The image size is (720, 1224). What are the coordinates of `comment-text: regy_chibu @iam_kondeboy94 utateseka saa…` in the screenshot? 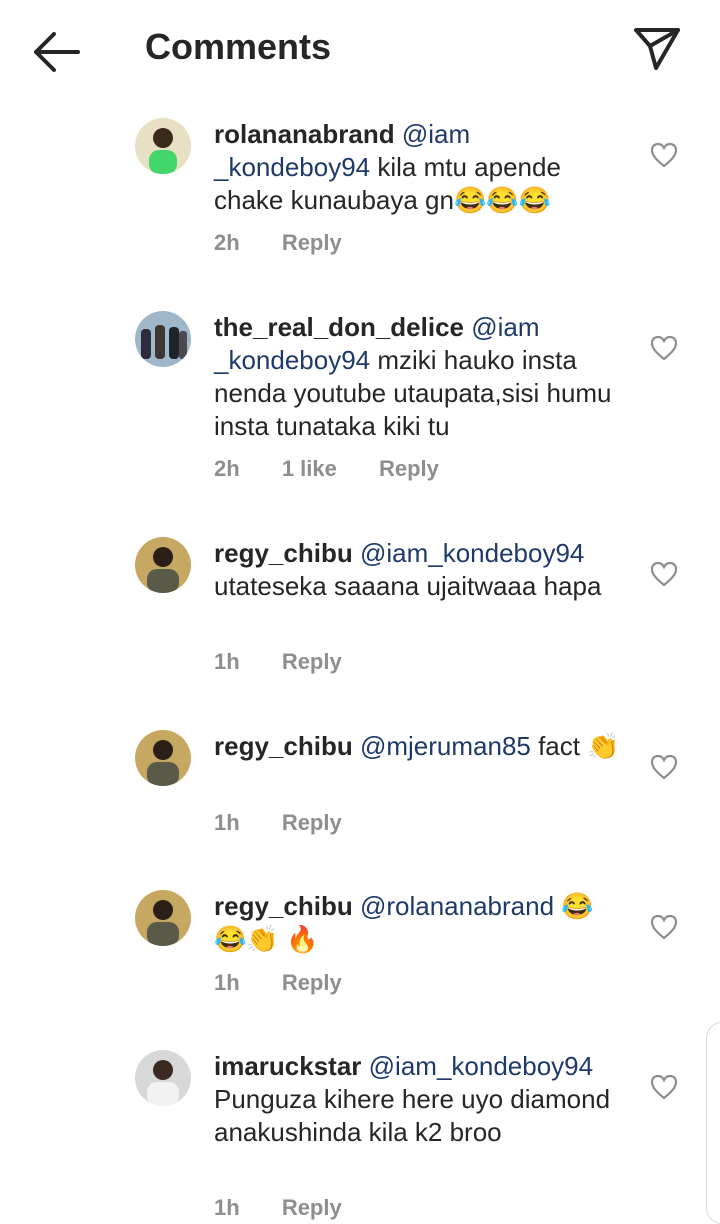 It's located at (419, 570).